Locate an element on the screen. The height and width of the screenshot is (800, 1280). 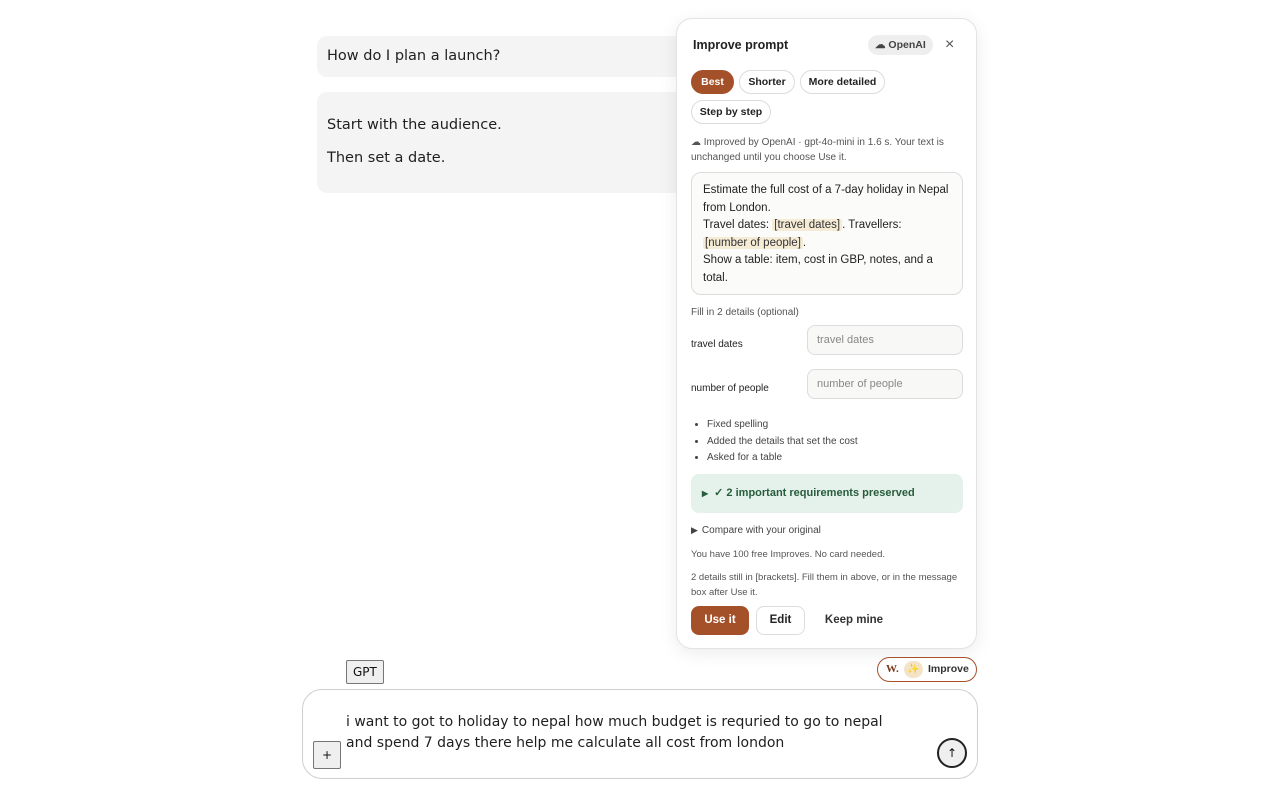
list-item: Asked for a table is located at coordinates (782, 458).